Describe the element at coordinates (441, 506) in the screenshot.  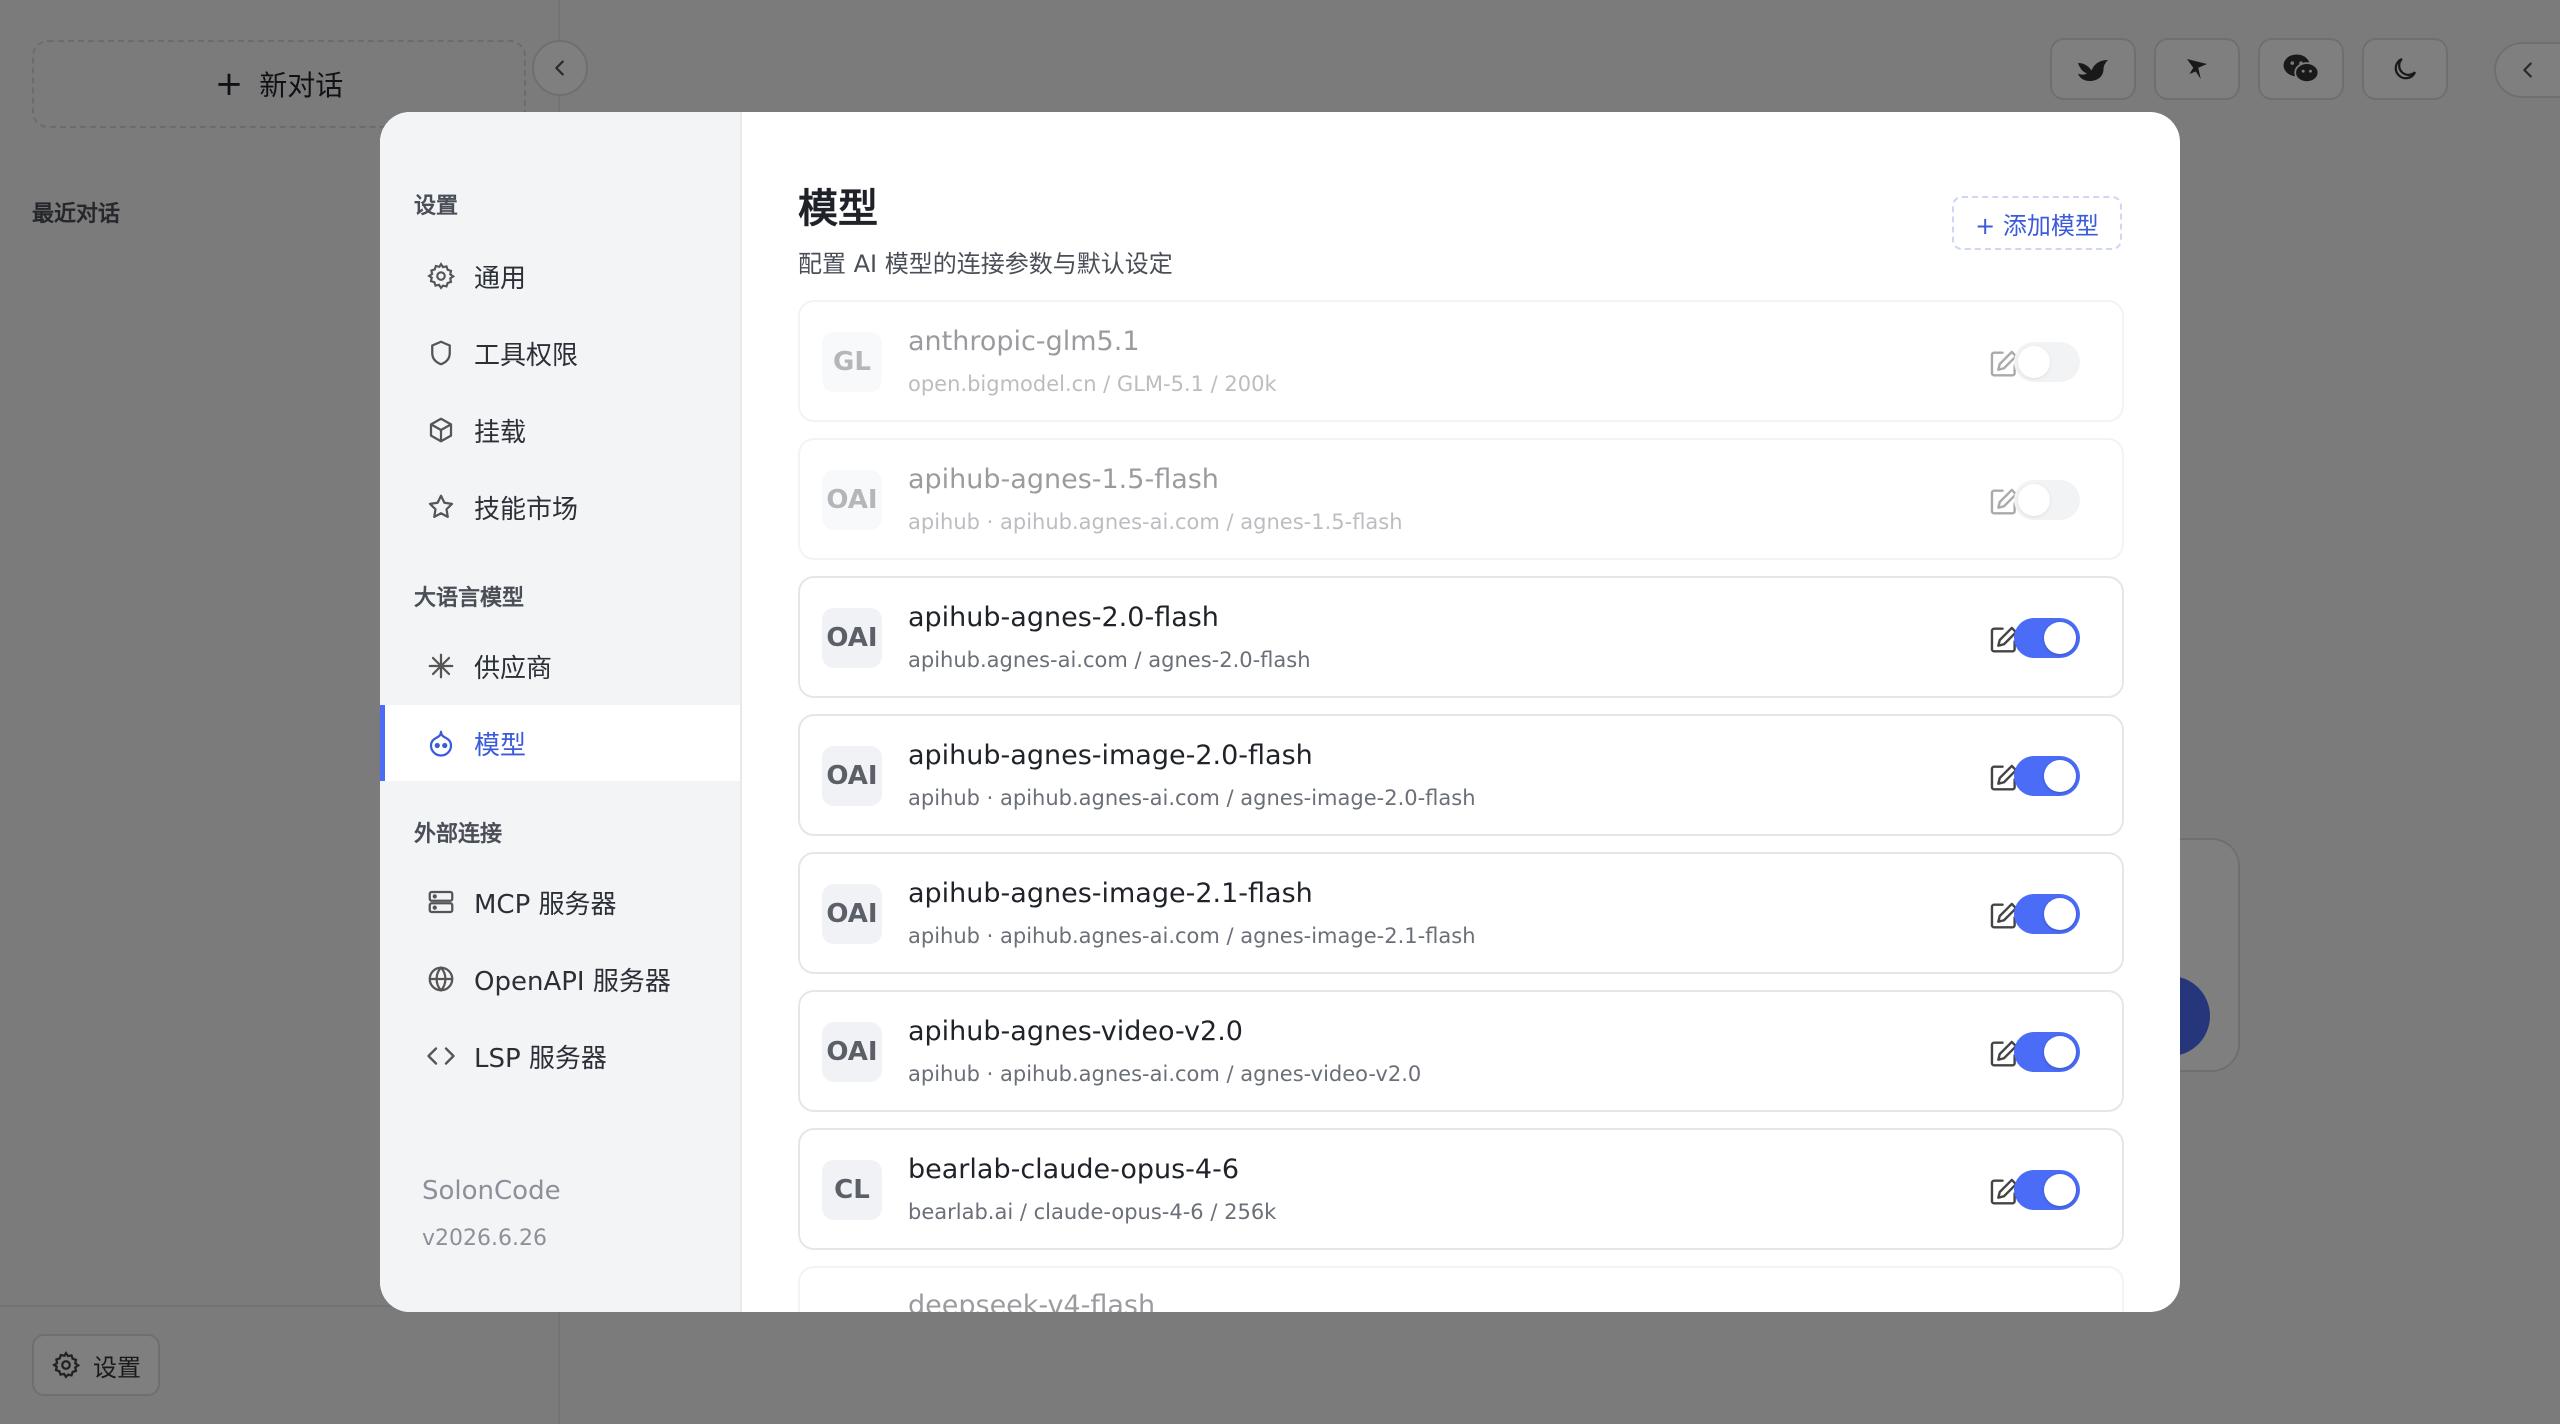
I see `star-icon` at that location.